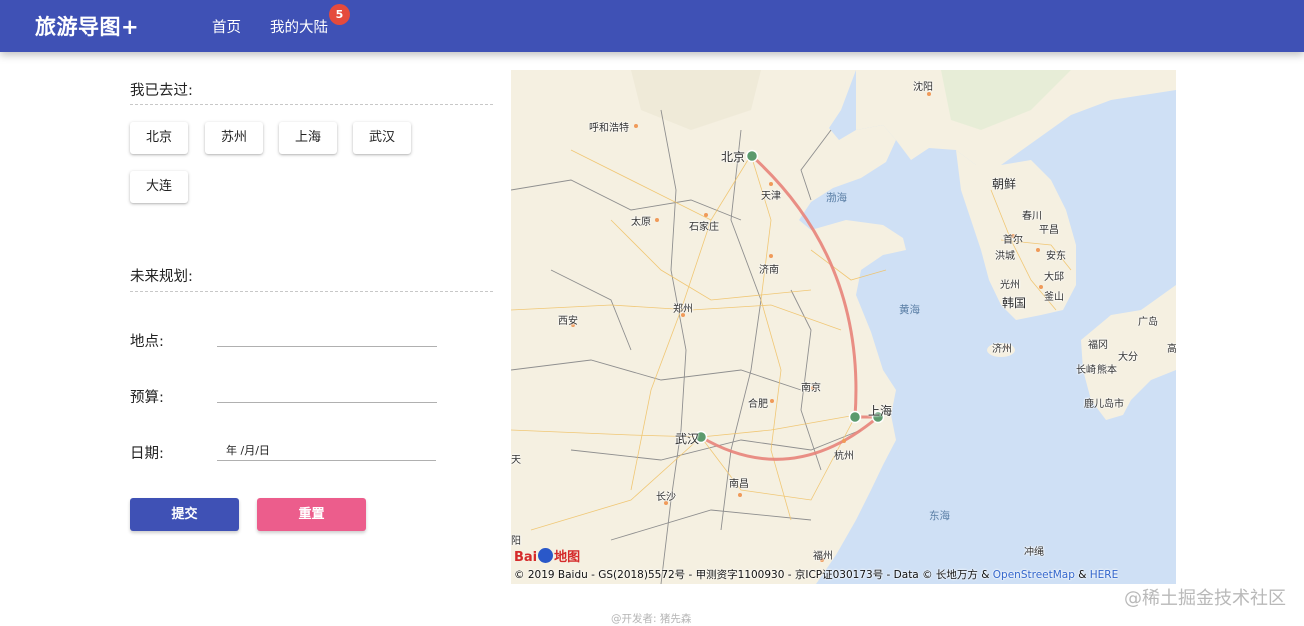 This screenshot has height=626, width=1304. What do you see at coordinates (516, 541) in the screenshot?
I see `map-label-yang: 阳` at bounding box center [516, 541].